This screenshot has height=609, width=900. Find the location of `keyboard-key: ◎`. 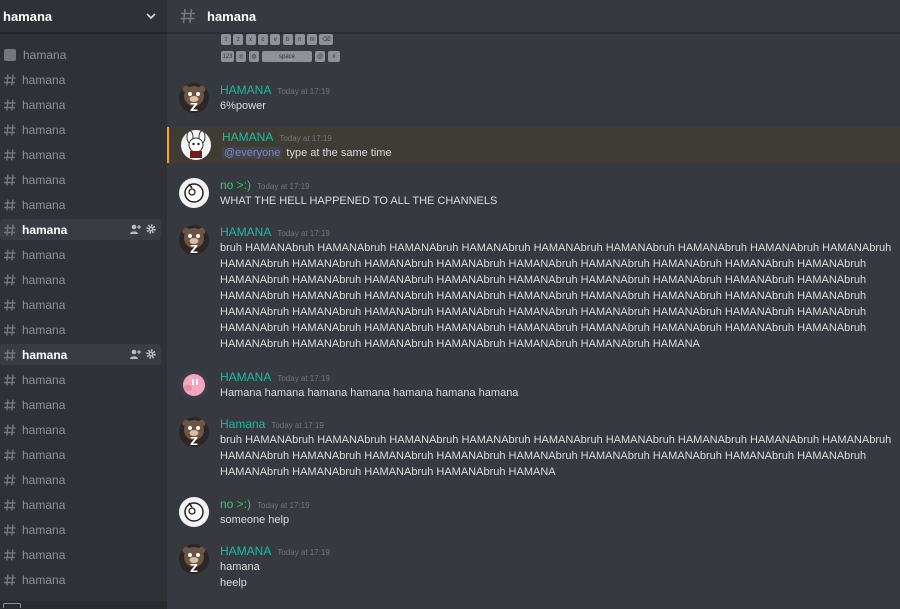

keyboard-key: ◎ is located at coordinates (241, 56).